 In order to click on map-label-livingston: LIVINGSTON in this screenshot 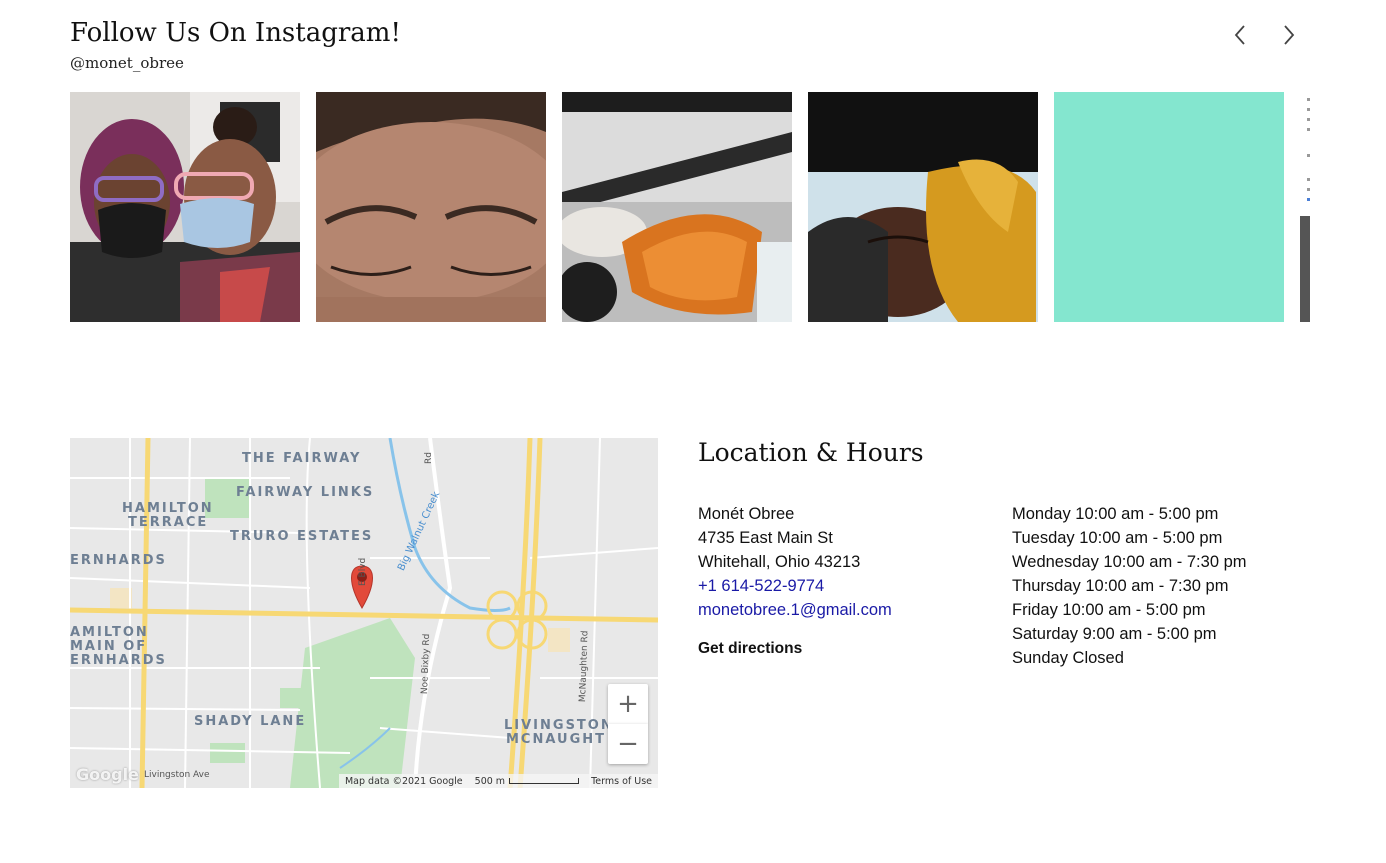, I will do `click(559, 725)`.